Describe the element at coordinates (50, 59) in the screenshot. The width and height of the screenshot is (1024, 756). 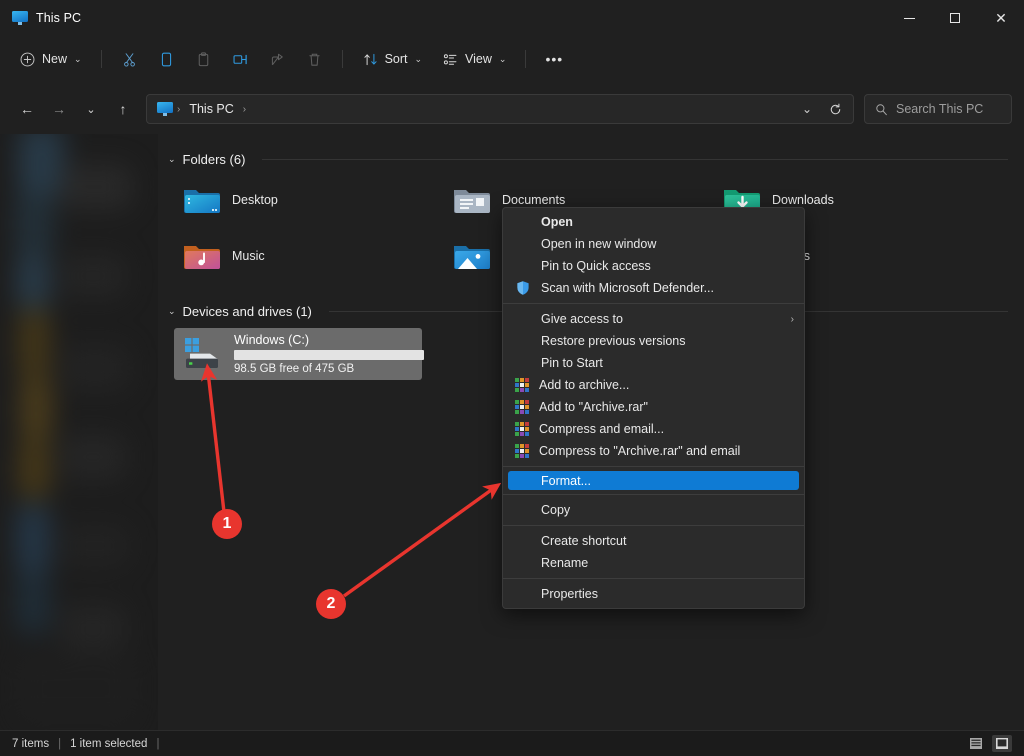
I see `new-button: New ⌄` at that location.